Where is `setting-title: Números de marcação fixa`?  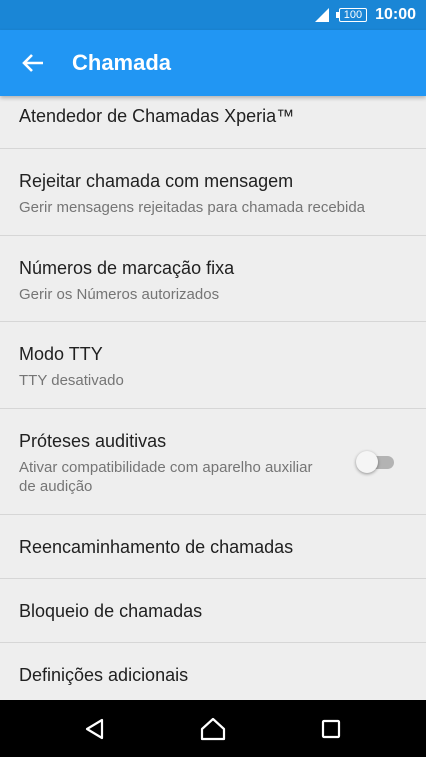 setting-title: Números de marcação fixa is located at coordinates (127, 268).